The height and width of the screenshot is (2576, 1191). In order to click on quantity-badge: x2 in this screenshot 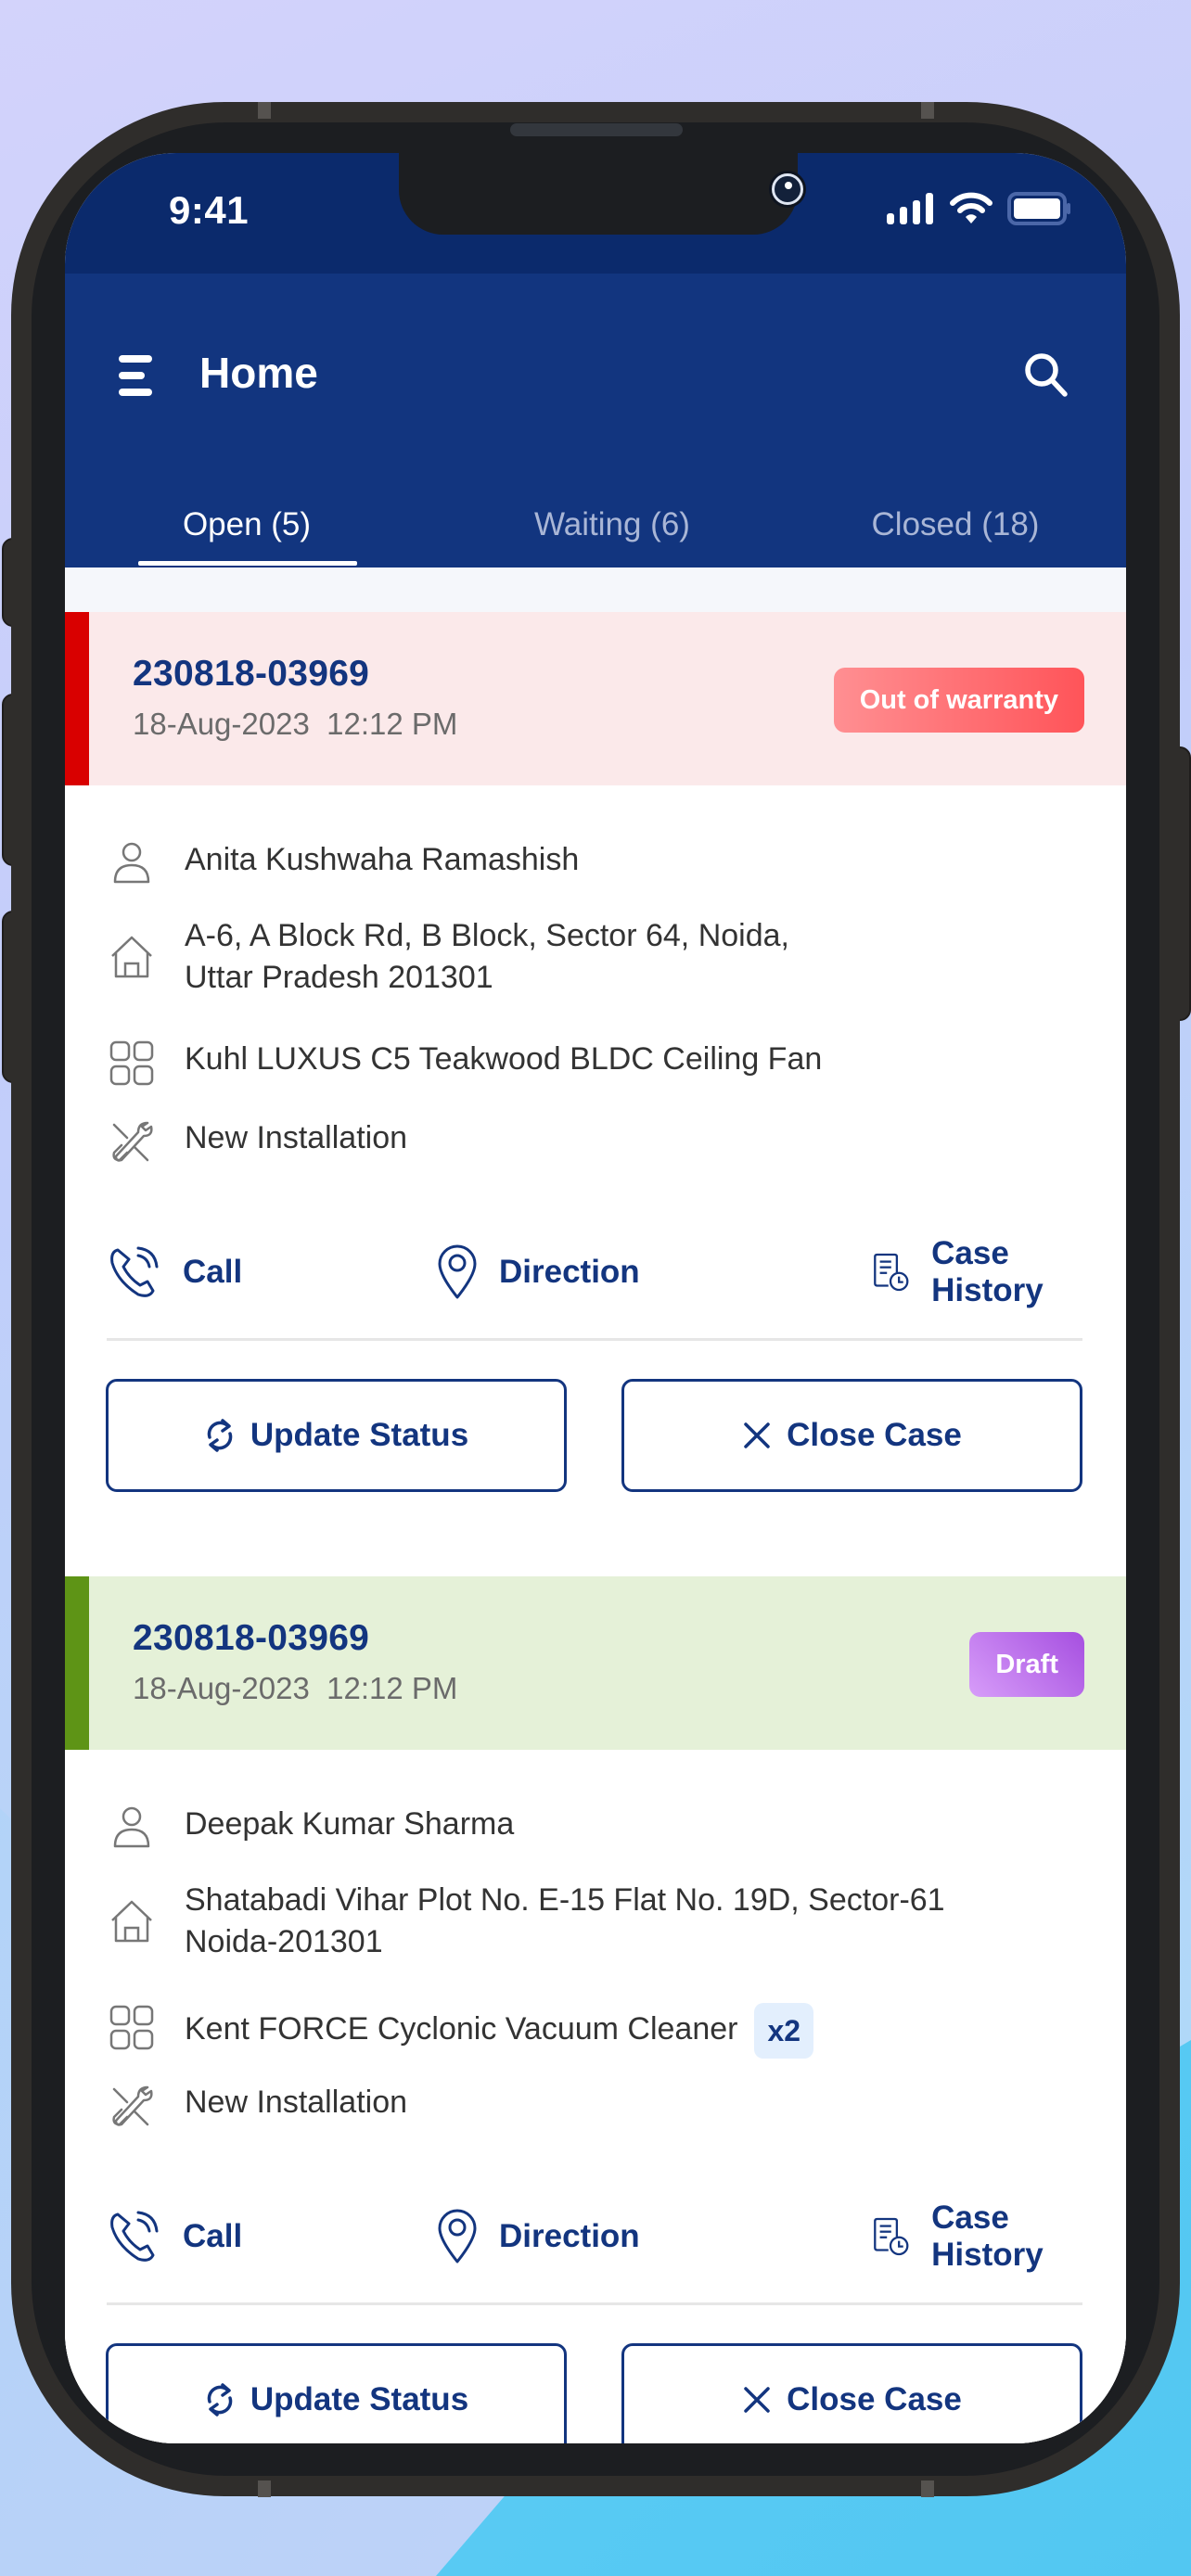, I will do `click(784, 2031)`.